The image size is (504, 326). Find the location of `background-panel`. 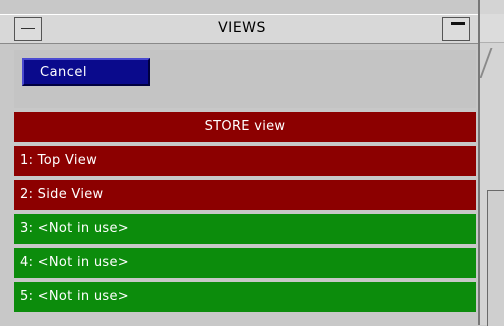

background-panel is located at coordinates (495, 258).